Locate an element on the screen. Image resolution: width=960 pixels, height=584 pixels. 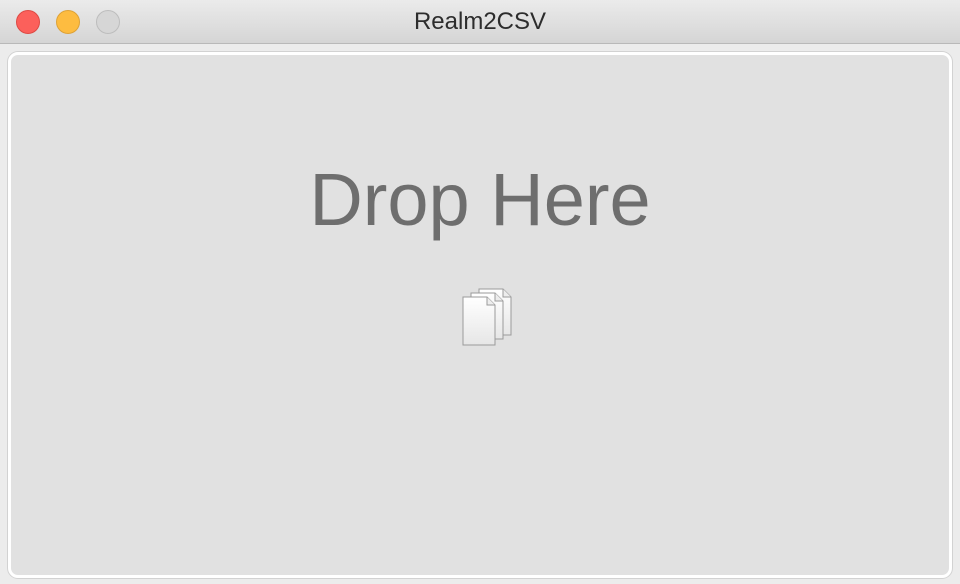
window-title: Realm2CSV is located at coordinates (480, 21).